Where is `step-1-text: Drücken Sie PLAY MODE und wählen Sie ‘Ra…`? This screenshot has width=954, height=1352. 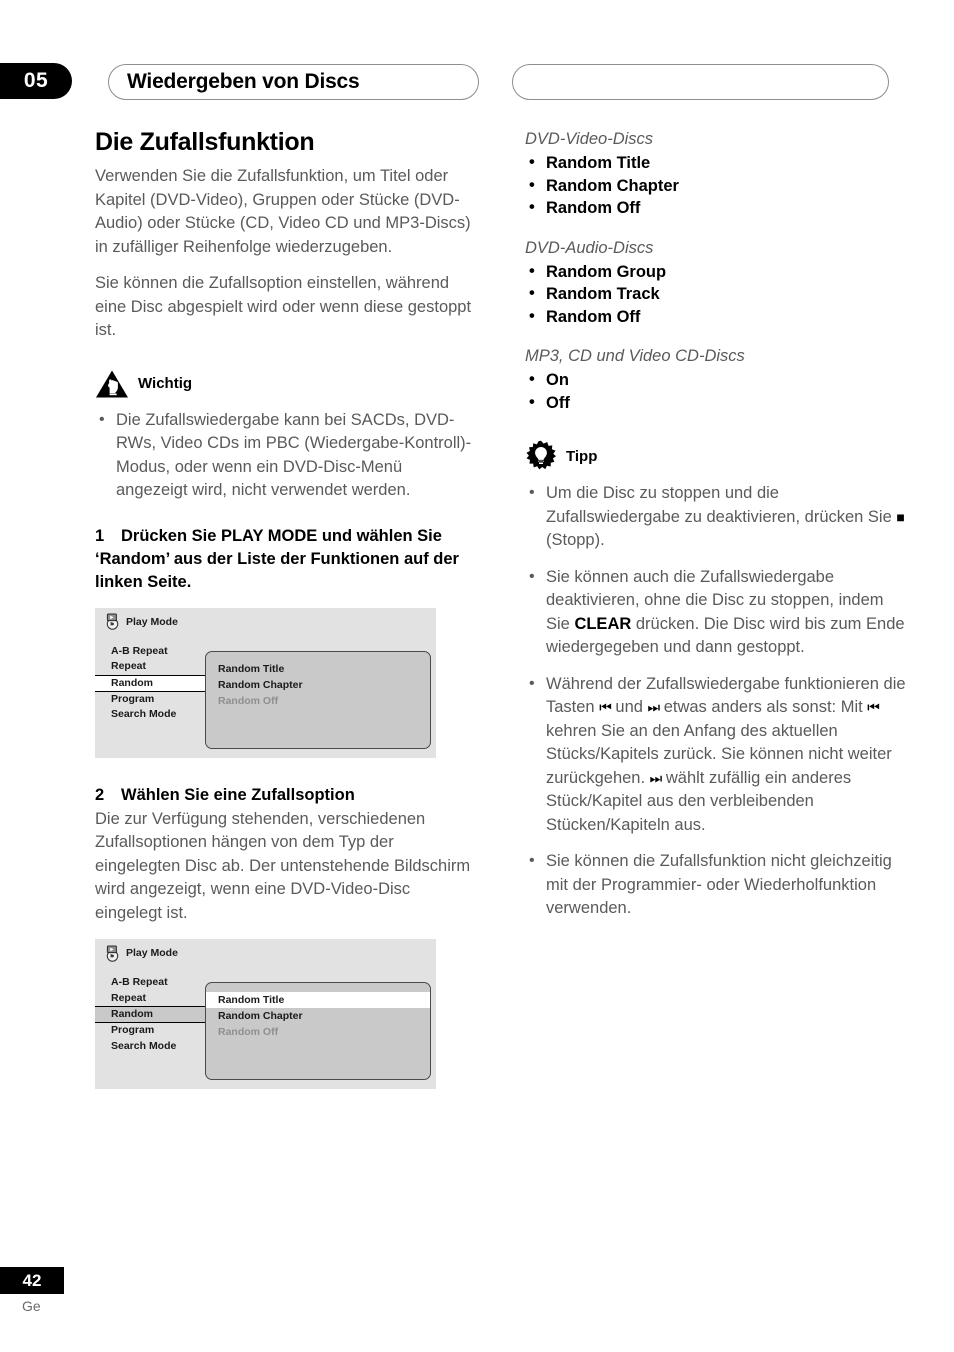
step-1-text: Drücken Sie PLAY MODE und wählen Sie ‘Ra… is located at coordinates (277, 558).